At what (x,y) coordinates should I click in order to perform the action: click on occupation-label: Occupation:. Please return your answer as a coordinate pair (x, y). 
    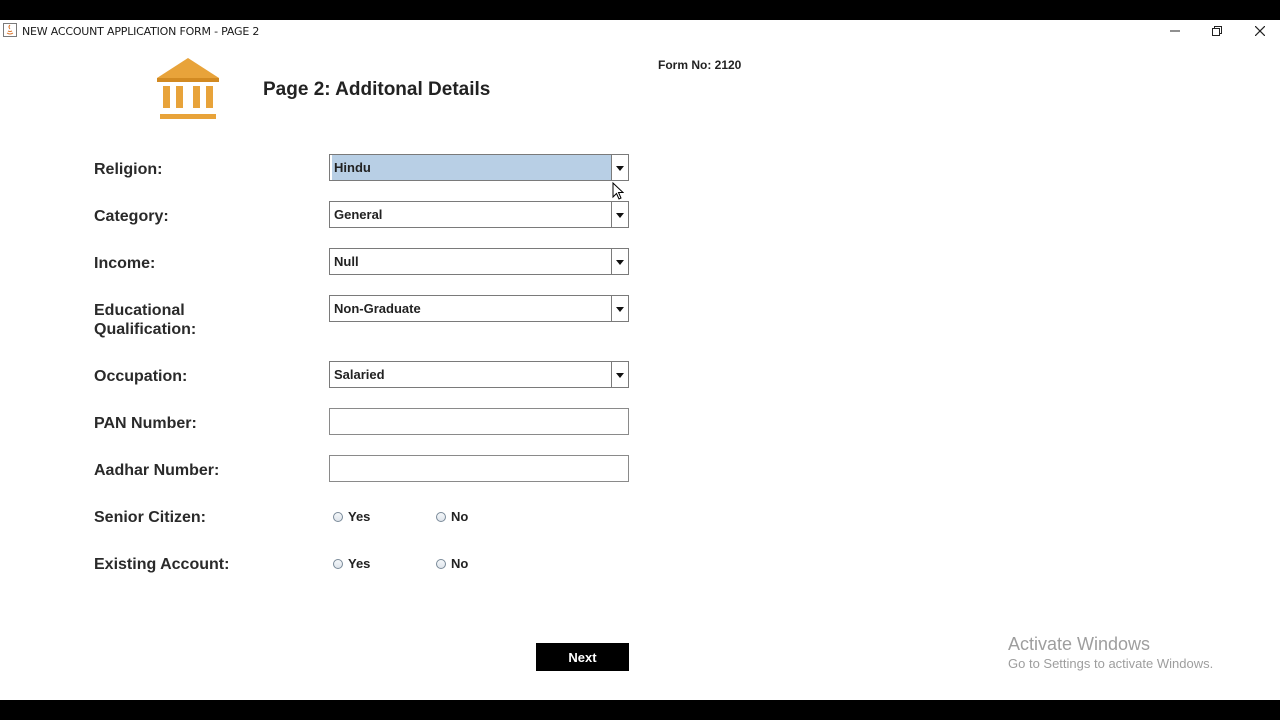
    Looking at the image, I should click on (141, 376).